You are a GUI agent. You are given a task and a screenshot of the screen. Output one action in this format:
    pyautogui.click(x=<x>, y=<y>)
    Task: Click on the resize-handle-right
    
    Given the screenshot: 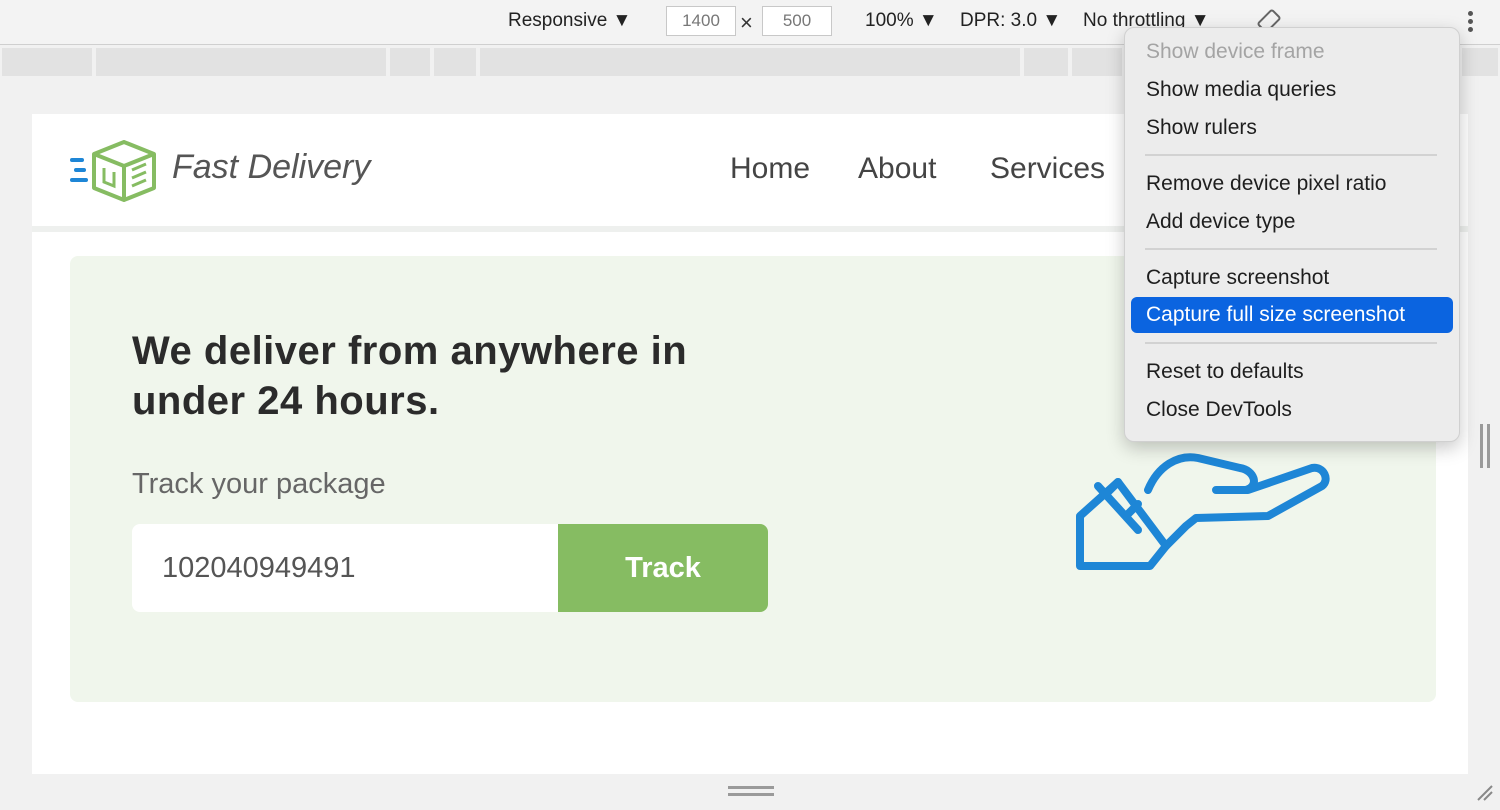 What is the action you would take?
    pyautogui.click(x=1486, y=446)
    